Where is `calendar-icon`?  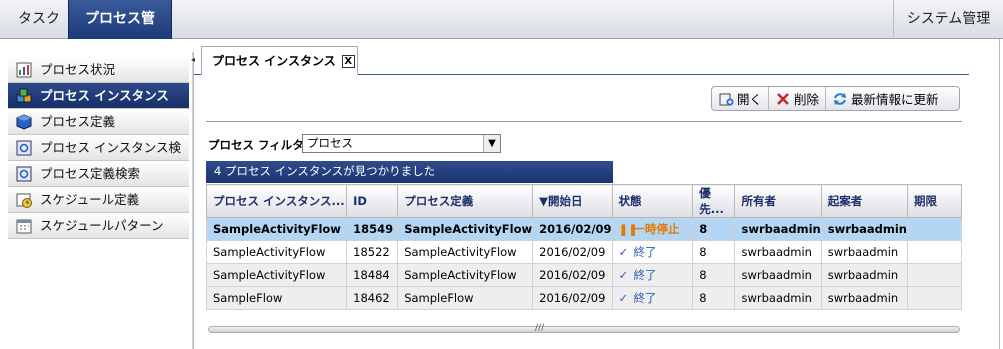 calendar-icon is located at coordinates (24, 226).